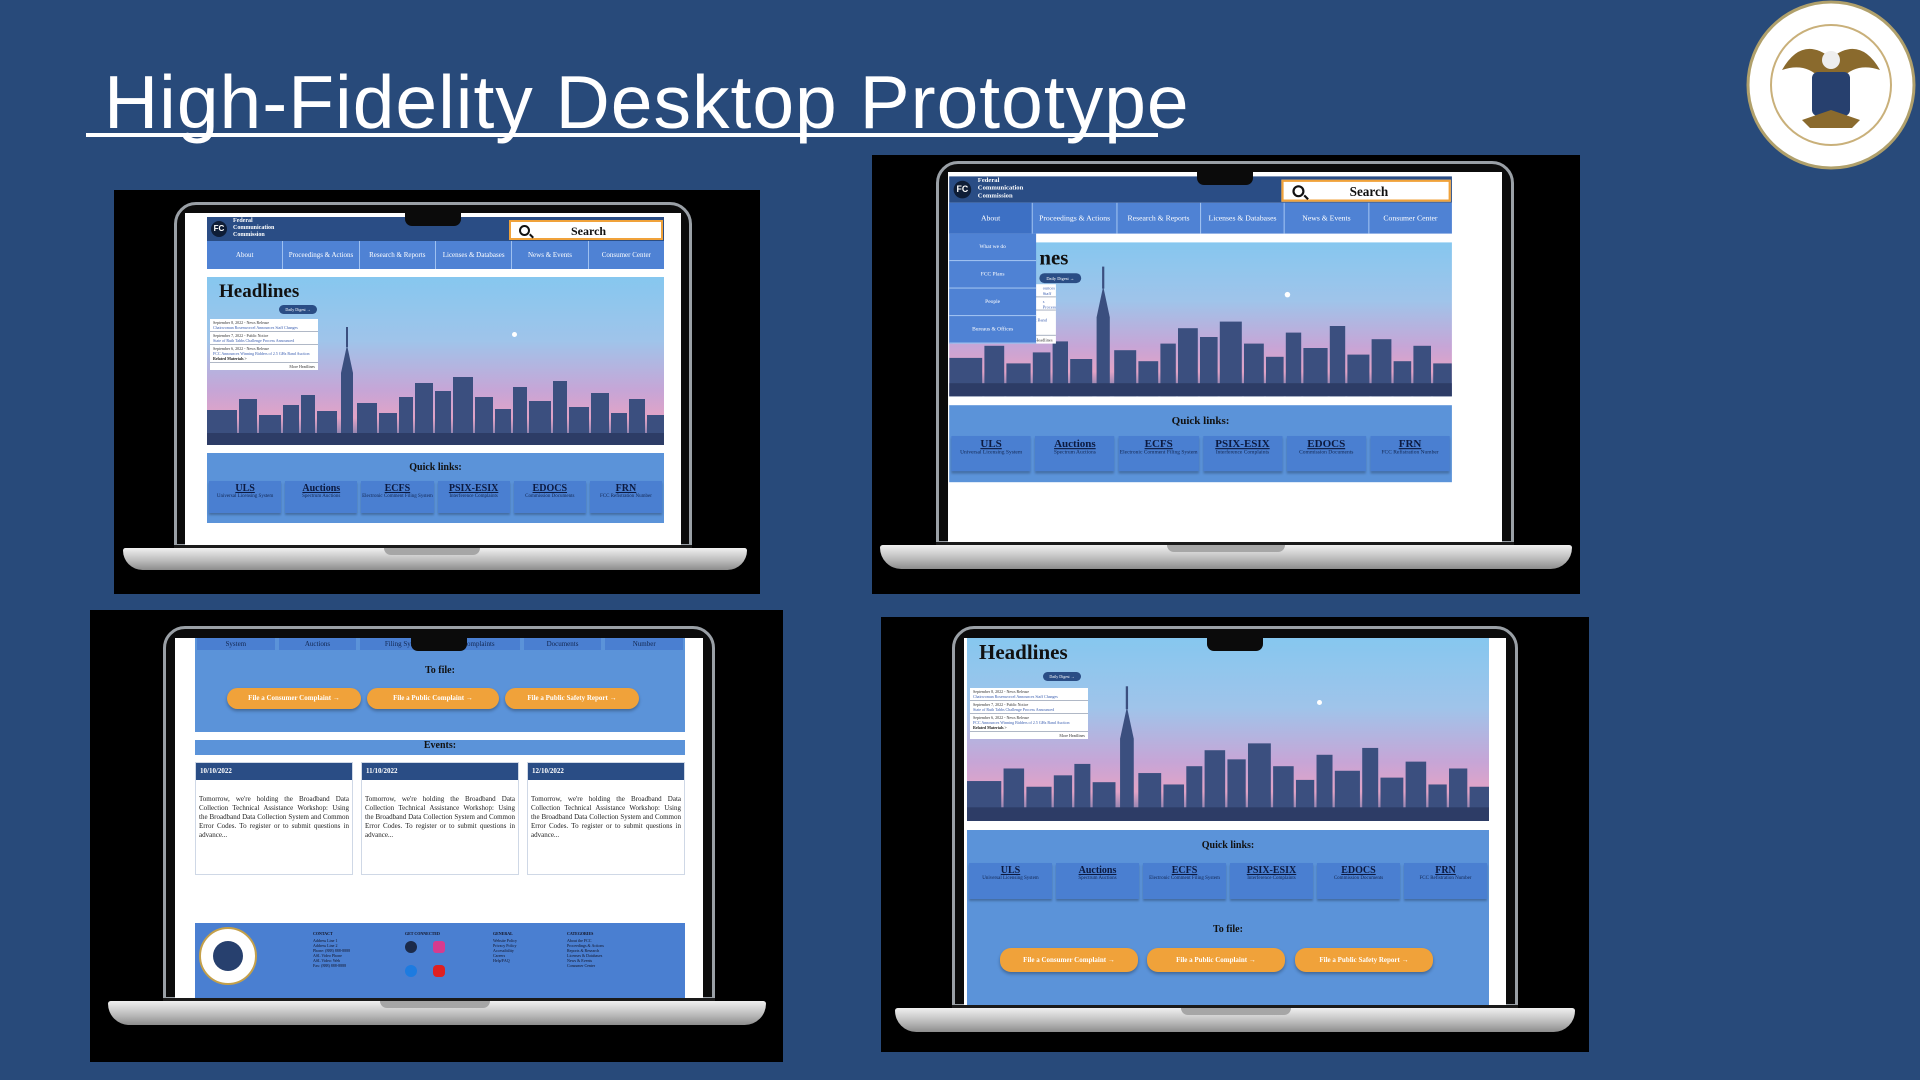  Describe the element at coordinates (439, 947) in the screenshot. I see `instagram-icon` at that location.